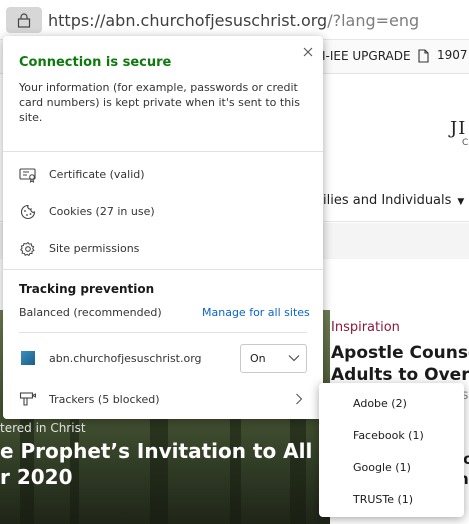 This screenshot has width=469, height=524. I want to click on close-icon, so click(308, 52).